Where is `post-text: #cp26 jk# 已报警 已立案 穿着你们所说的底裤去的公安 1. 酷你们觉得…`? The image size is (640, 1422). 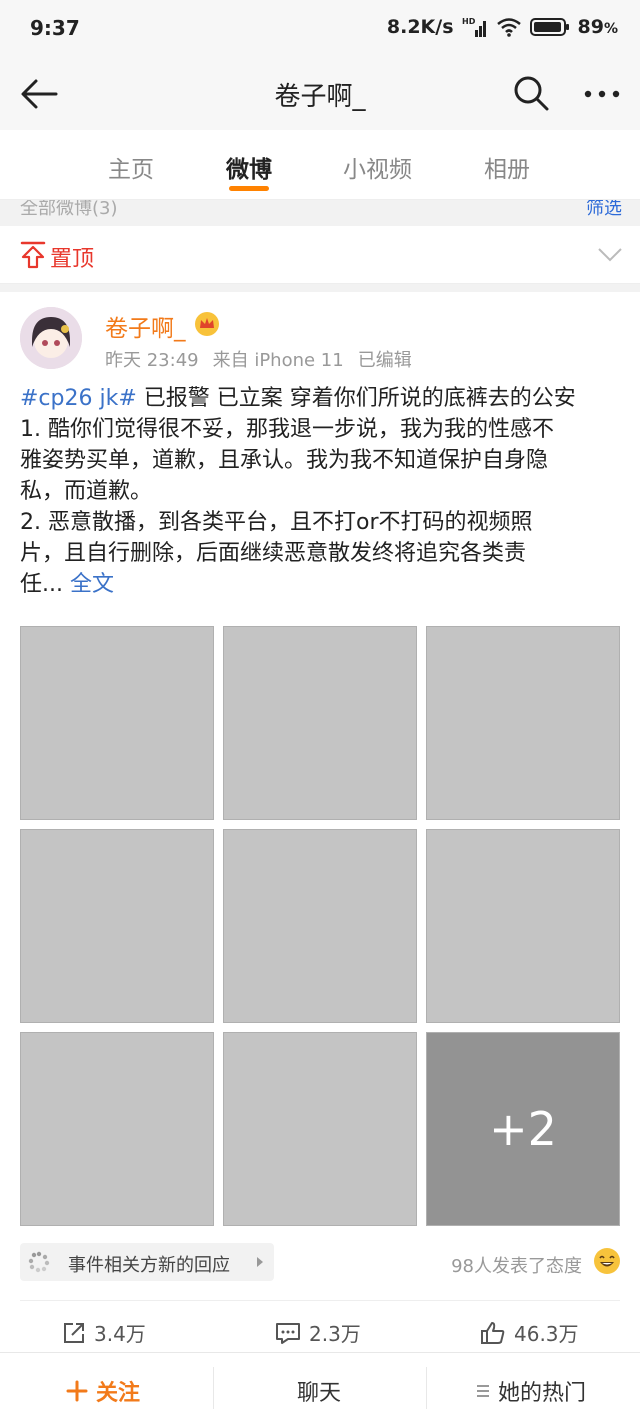
post-text: #cp26 jk# 已报警 已立案 穿着你们所说的底裤去的公安 1. 酷你们觉得… is located at coordinates (298, 491).